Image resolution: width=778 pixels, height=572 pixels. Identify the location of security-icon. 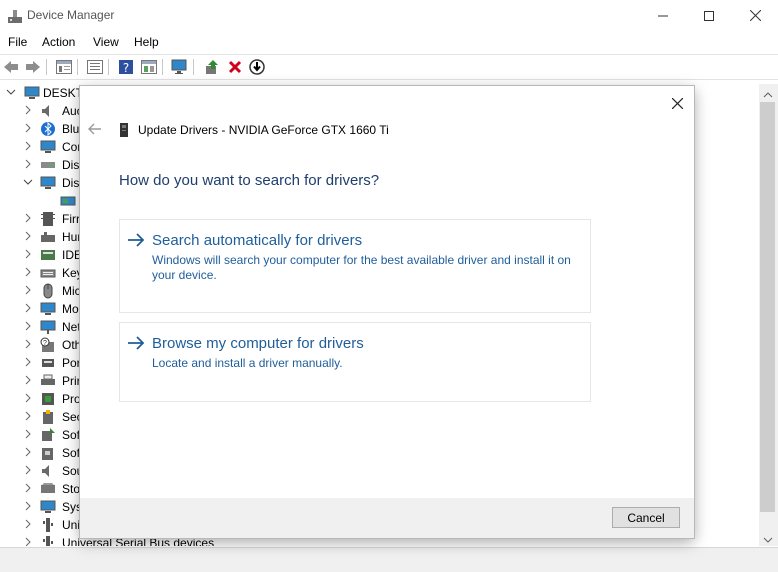
(48, 417).